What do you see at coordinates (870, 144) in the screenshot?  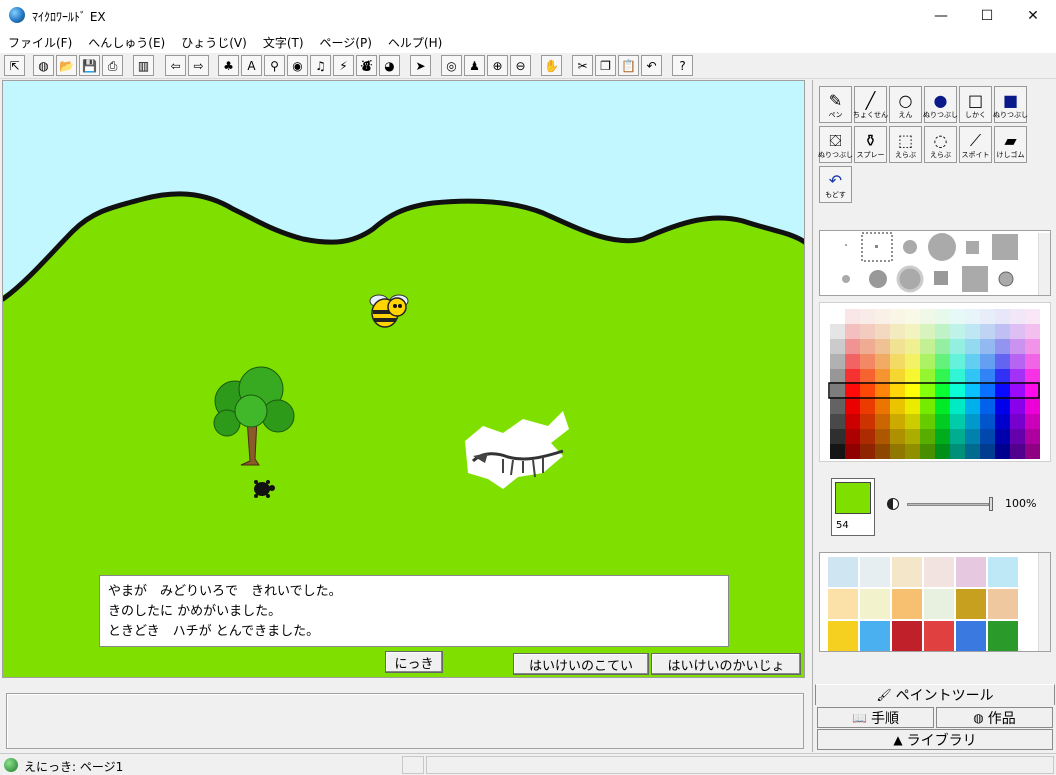 I see `paint-tool-spray: ⚱ スプレー` at bounding box center [870, 144].